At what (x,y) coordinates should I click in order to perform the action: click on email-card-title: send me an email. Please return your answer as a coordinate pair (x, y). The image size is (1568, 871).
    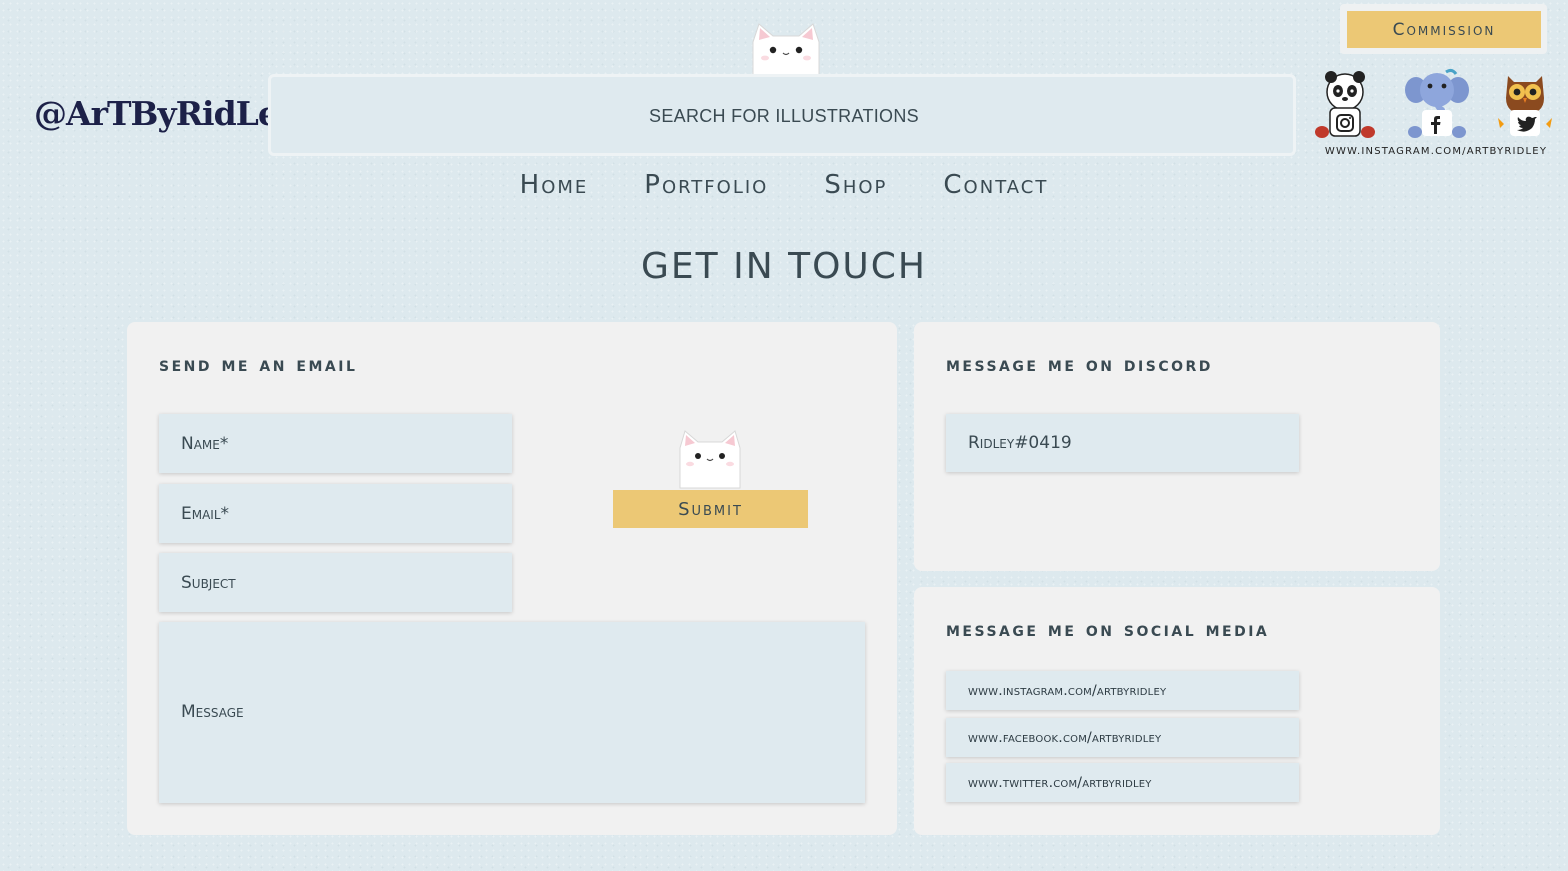
    Looking at the image, I should click on (258, 364).